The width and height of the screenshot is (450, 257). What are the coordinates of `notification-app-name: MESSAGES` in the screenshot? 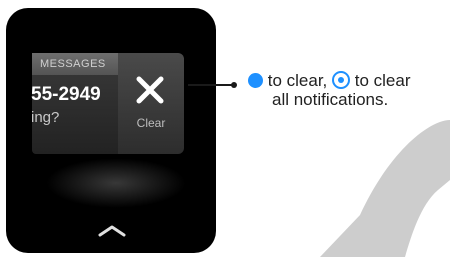 It's located at (73, 64).